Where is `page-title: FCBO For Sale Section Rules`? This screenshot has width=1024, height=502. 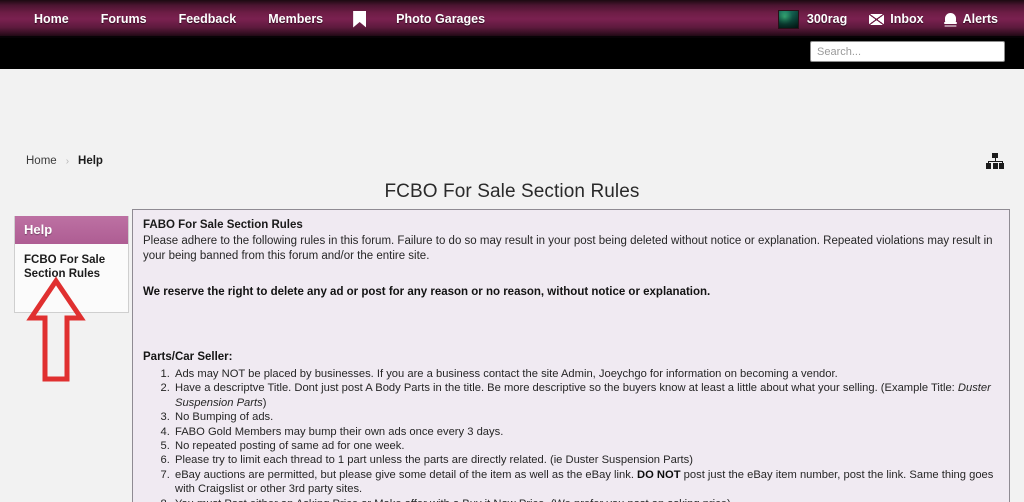
page-title: FCBO For Sale Section Rules is located at coordinates (512, 191).